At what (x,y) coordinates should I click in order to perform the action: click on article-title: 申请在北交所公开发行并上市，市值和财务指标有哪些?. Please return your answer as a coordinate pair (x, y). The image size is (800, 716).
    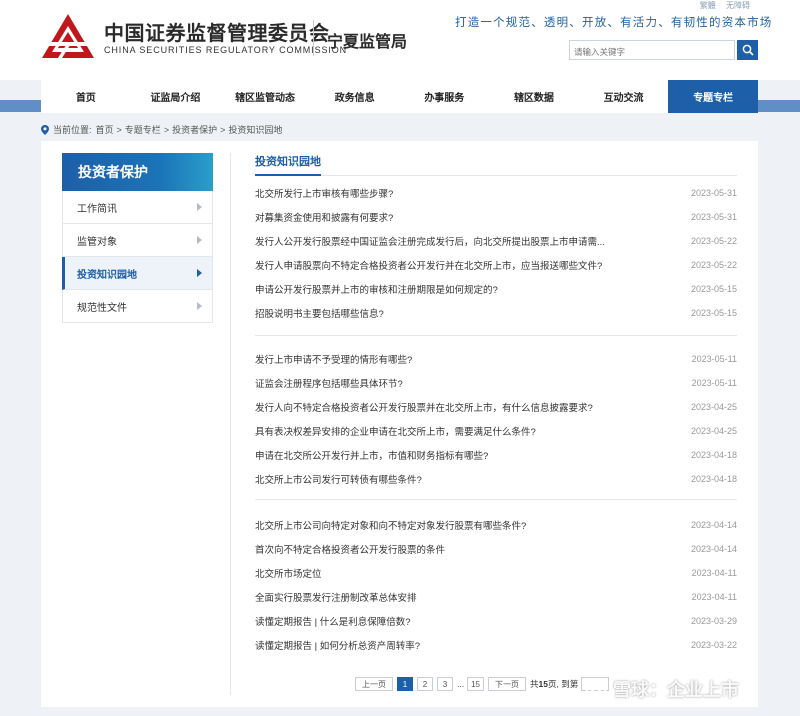
    Looking at the image, I should click on (371, 455).